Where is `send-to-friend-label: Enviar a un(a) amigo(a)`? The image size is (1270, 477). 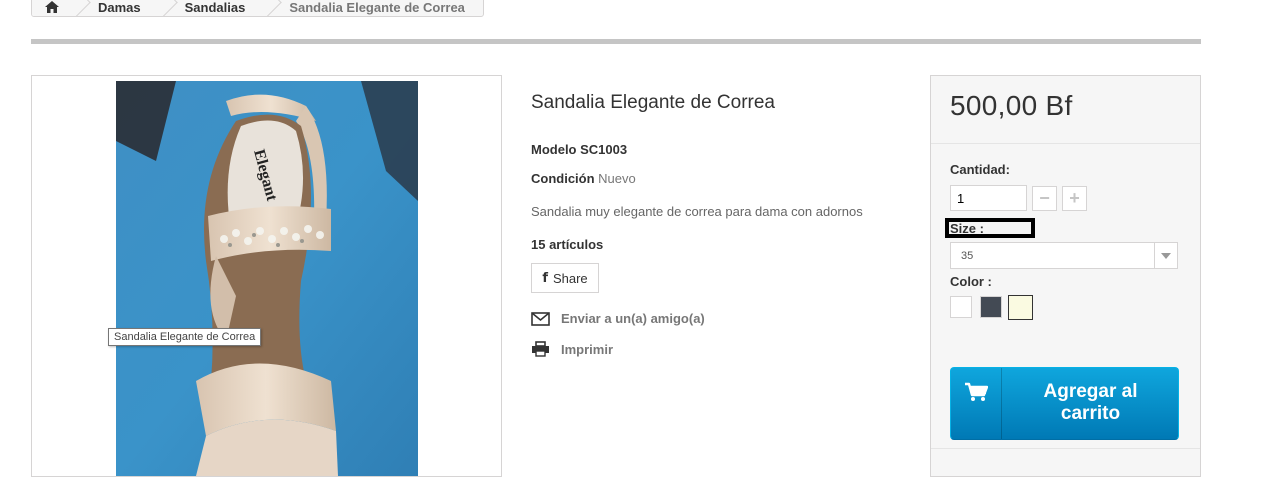 send-to-friend-label: Enviar a un(a) amigo(a) is located at coordinates (633, 318).